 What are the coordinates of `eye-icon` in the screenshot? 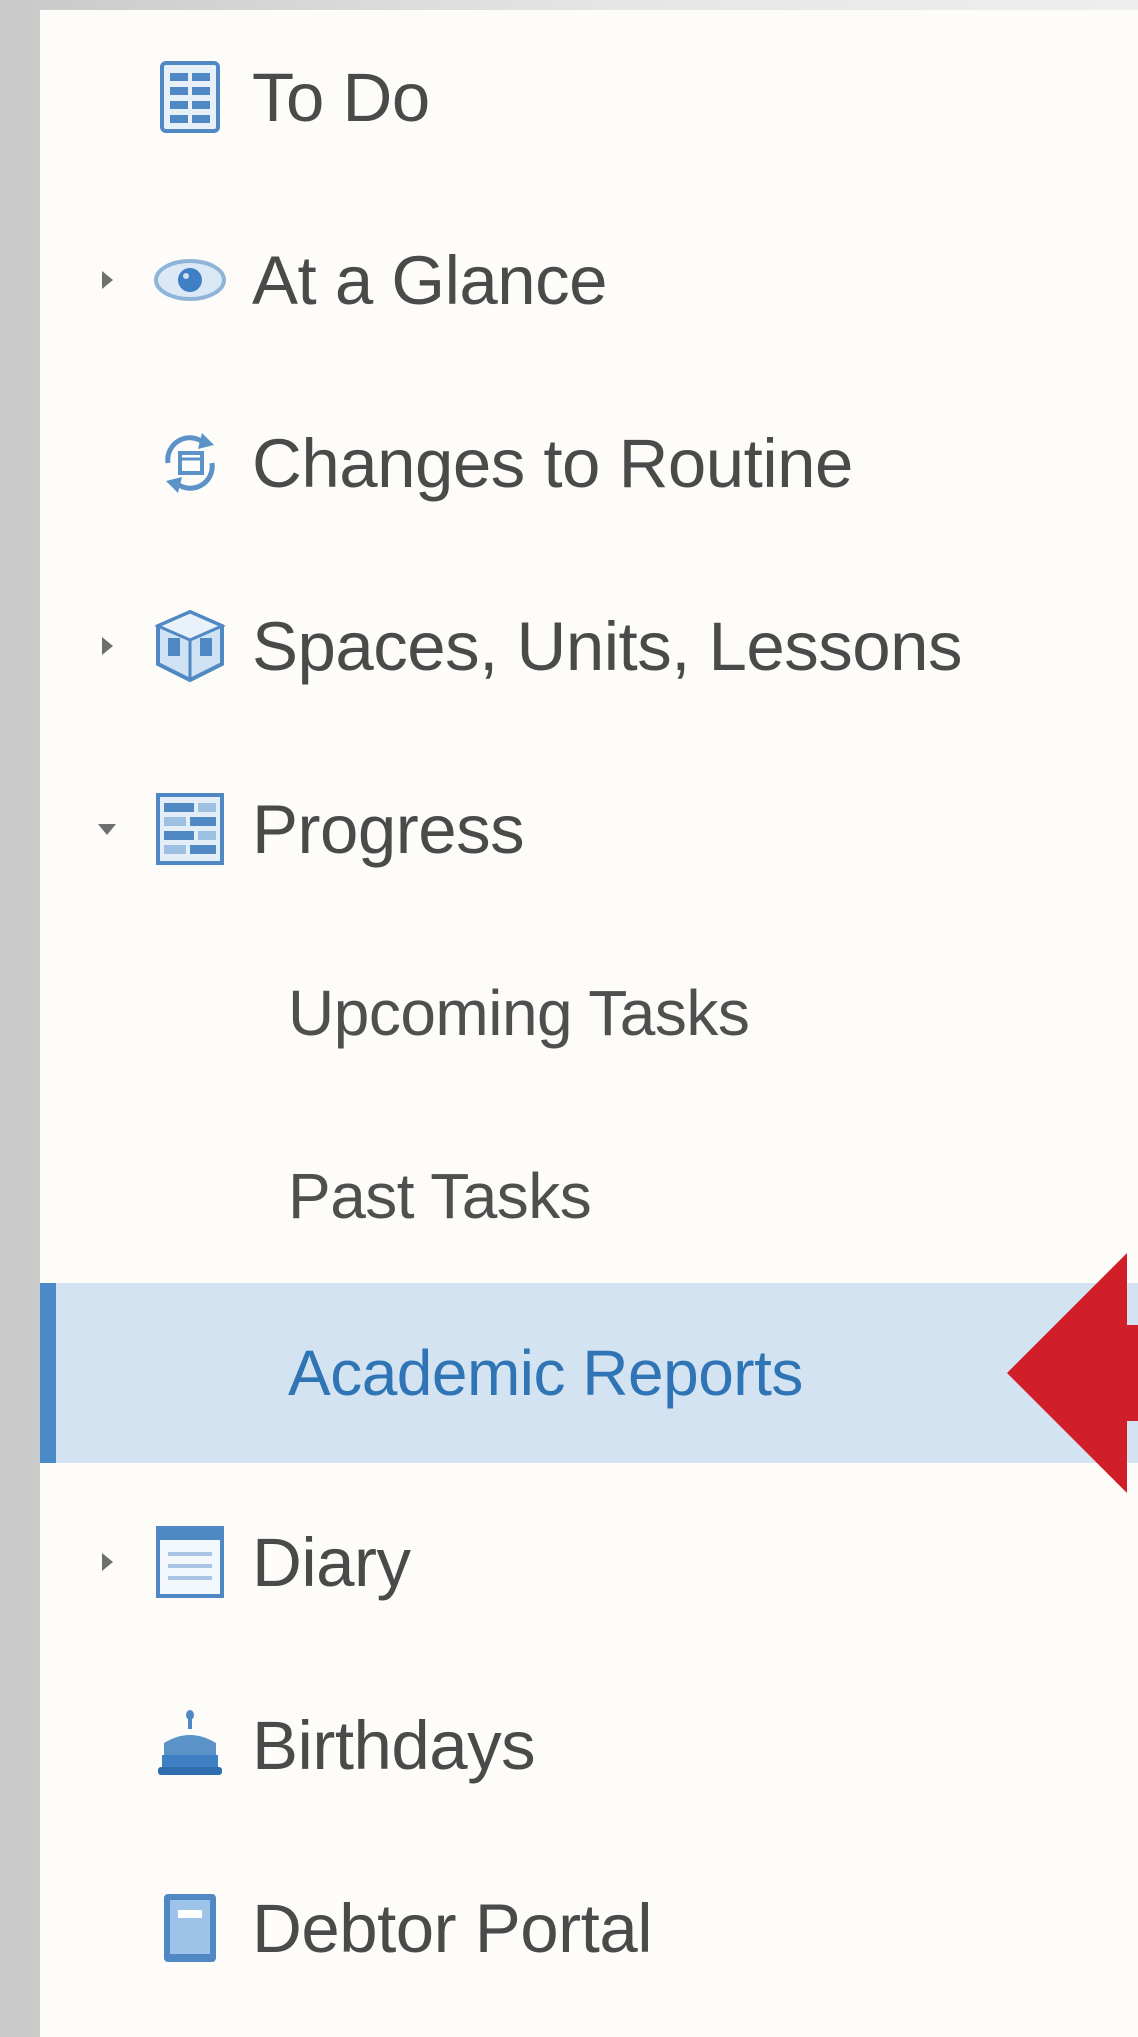 It's located at (190, 280).